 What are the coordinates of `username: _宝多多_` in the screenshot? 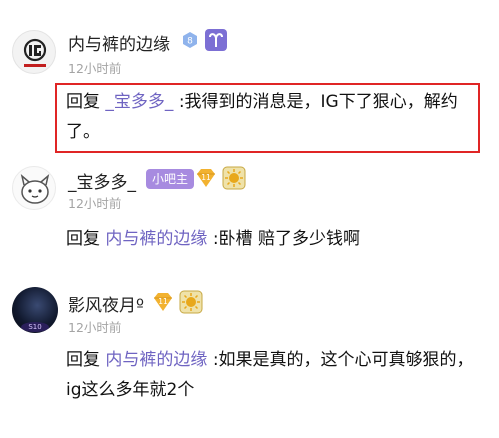 It's located at (102, 180).